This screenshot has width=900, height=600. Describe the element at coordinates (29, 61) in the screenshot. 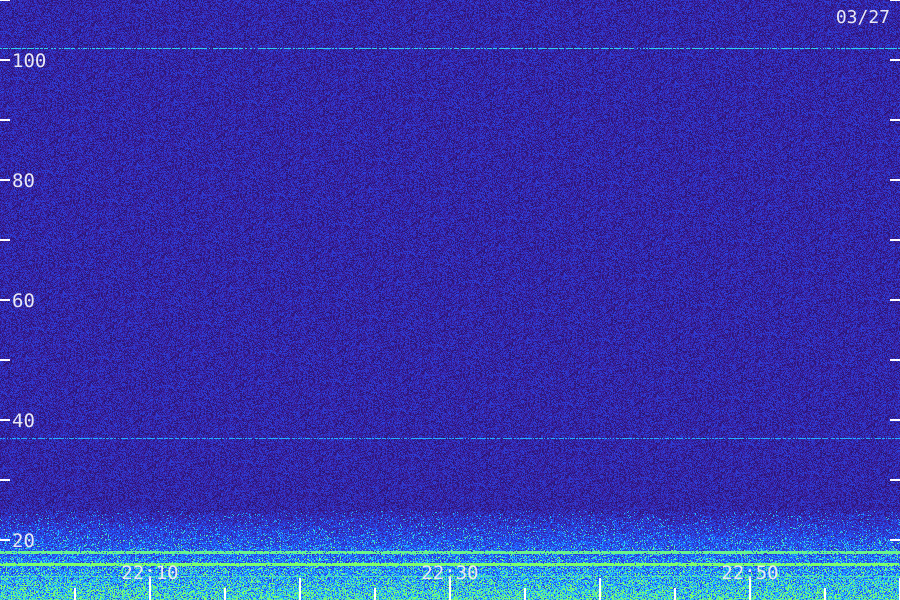

I see `y-tick-label: 100` at that location.